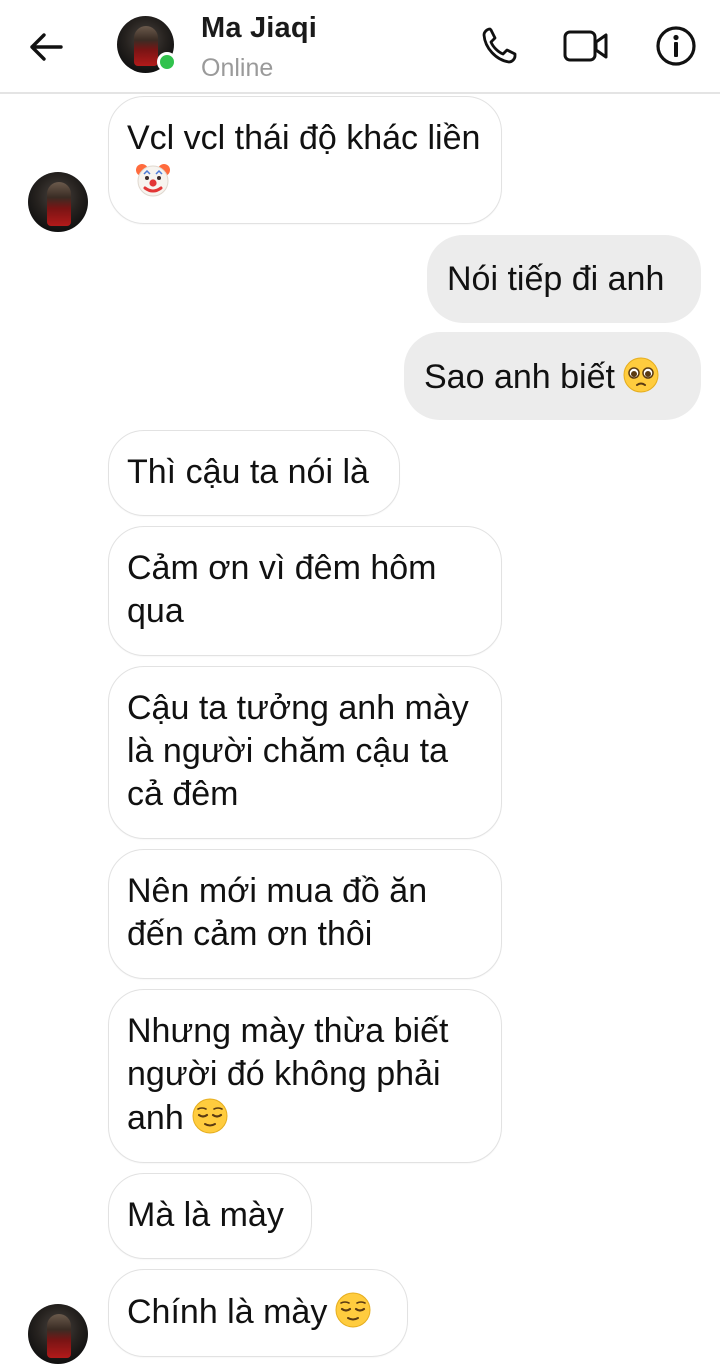  Describe the element at coordinates (282, 589) in the screenshot. I see `message-text: Cảm ơn vì đêm hôm qua` at that location.